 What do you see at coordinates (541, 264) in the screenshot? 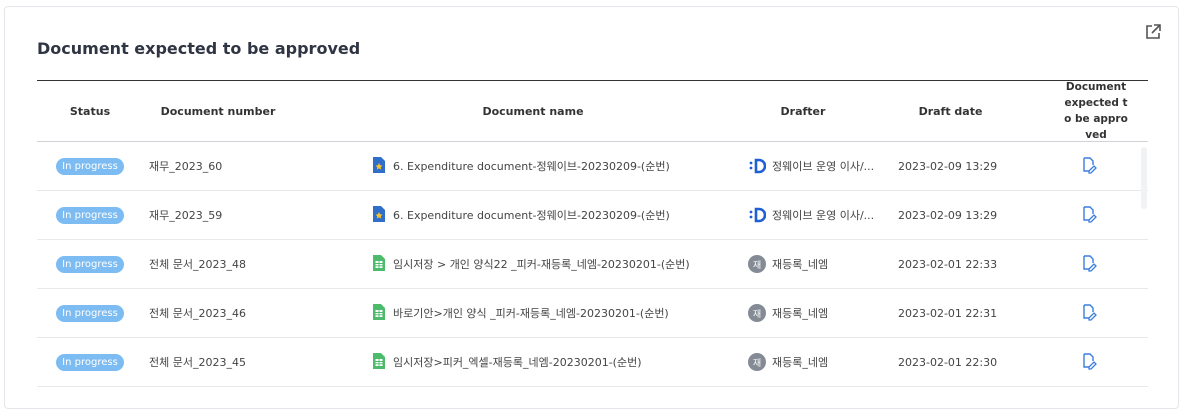
I see `document-name: 임시저장 > 개인 양식22 _피커-재등록_네엠-20230201-(순번)` at bounding box center [541, 264].